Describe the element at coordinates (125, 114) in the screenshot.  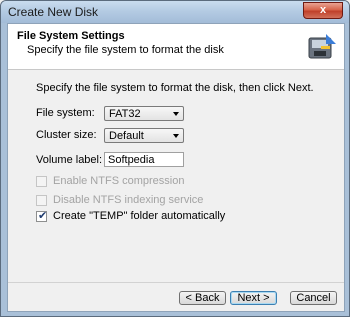
I see `file-system-value: FAT32` at that location.